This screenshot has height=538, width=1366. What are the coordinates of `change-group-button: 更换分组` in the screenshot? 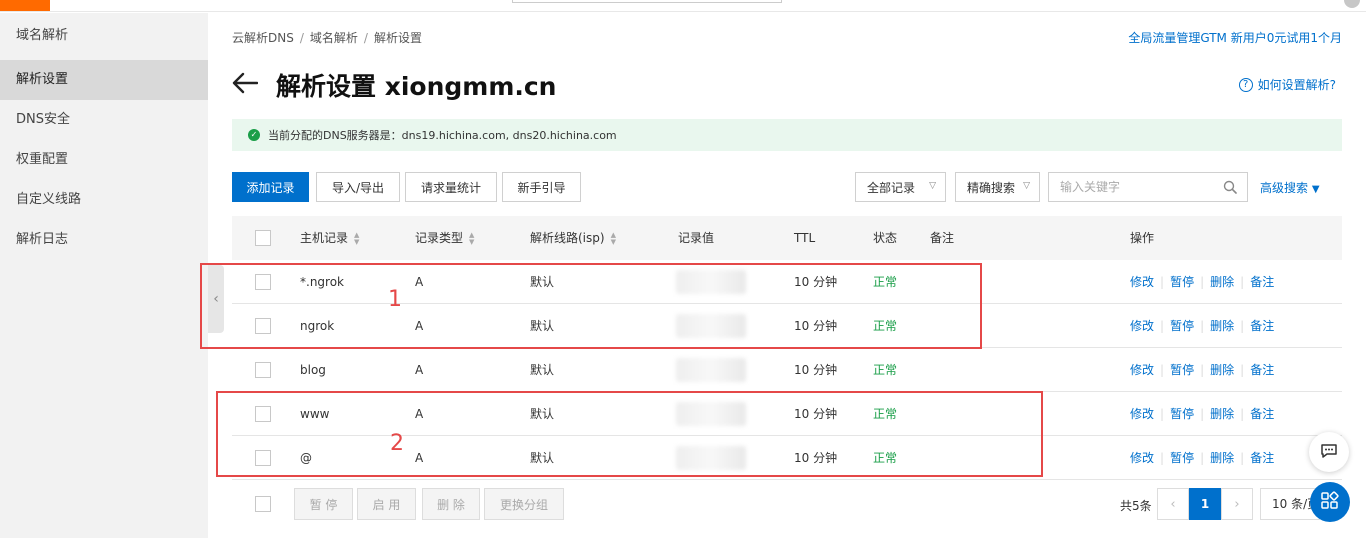 It's located at (524, 504).